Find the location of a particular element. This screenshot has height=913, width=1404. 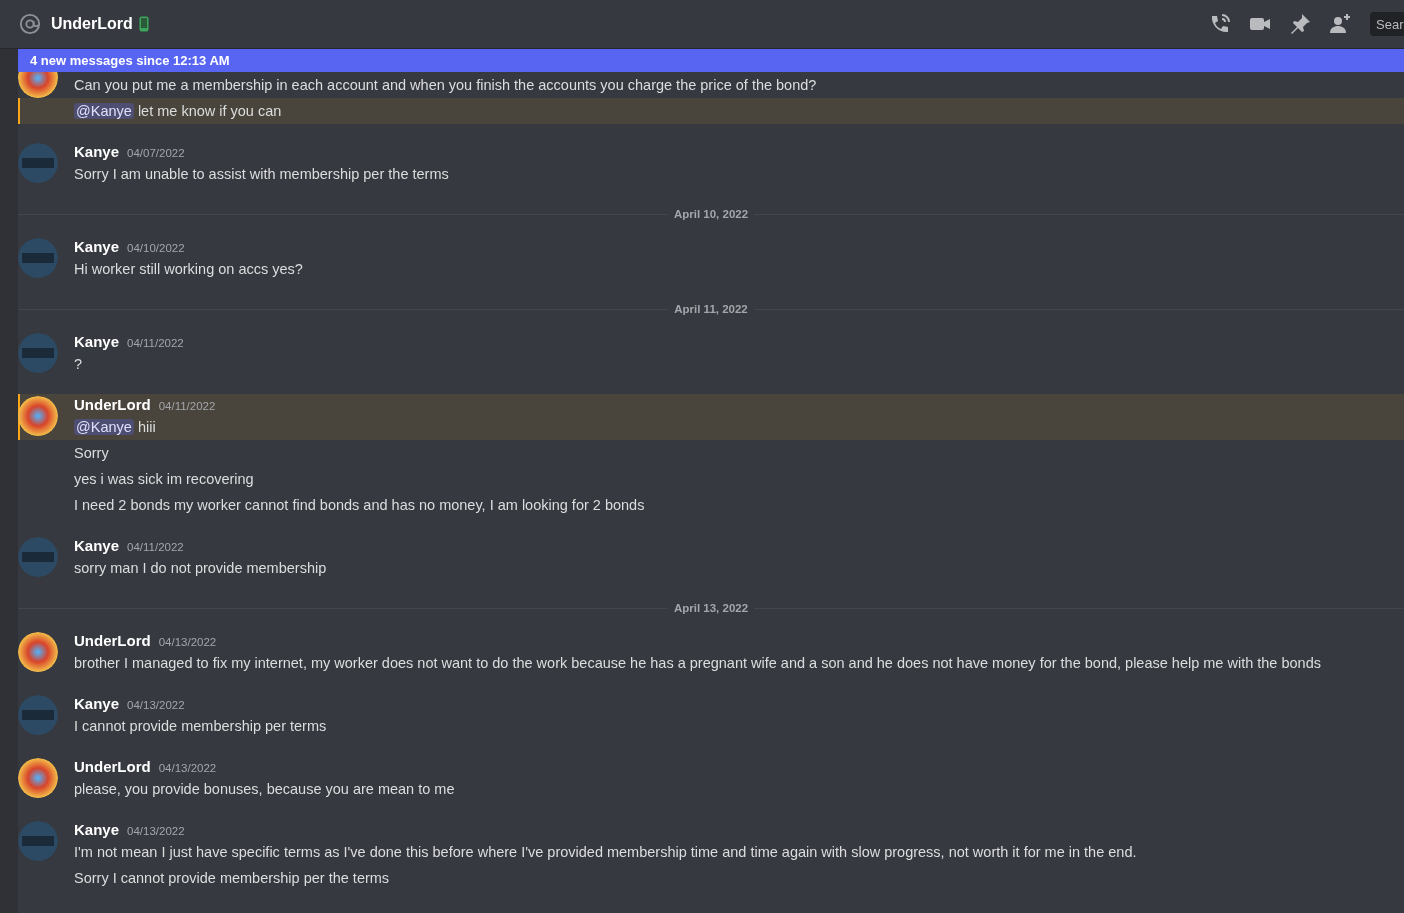

add-user-icon is located at coordinates (1340, 24).